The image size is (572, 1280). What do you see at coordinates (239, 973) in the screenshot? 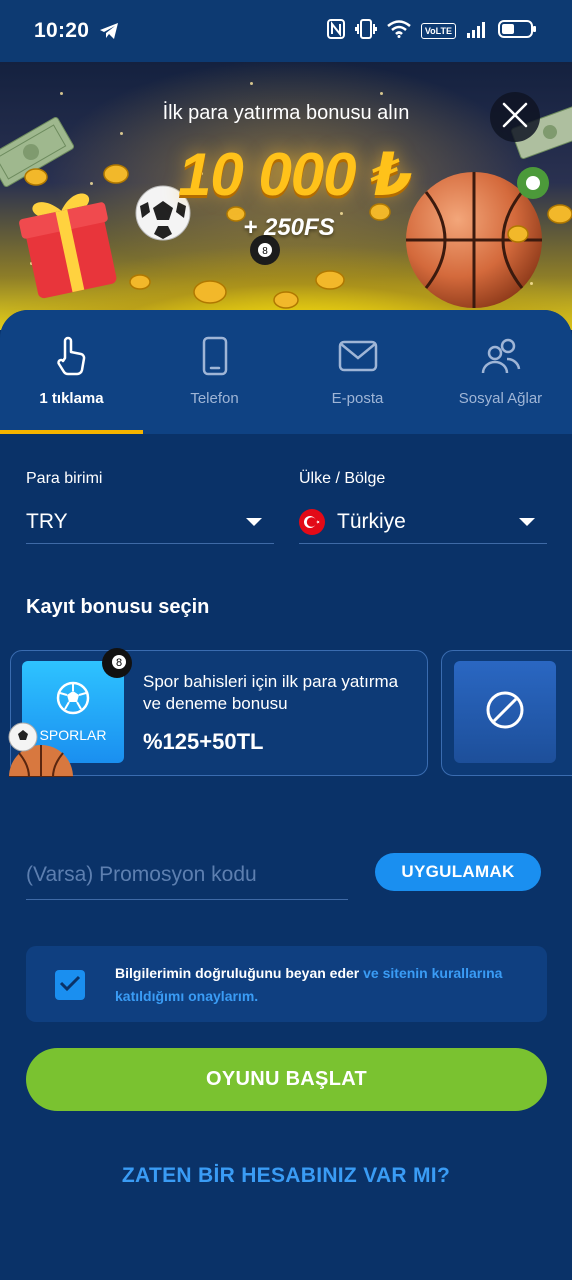
I see `consent-text-plain: Bilgilerimin doğruluğunu beyan eder` at bounding box center [239, 973].